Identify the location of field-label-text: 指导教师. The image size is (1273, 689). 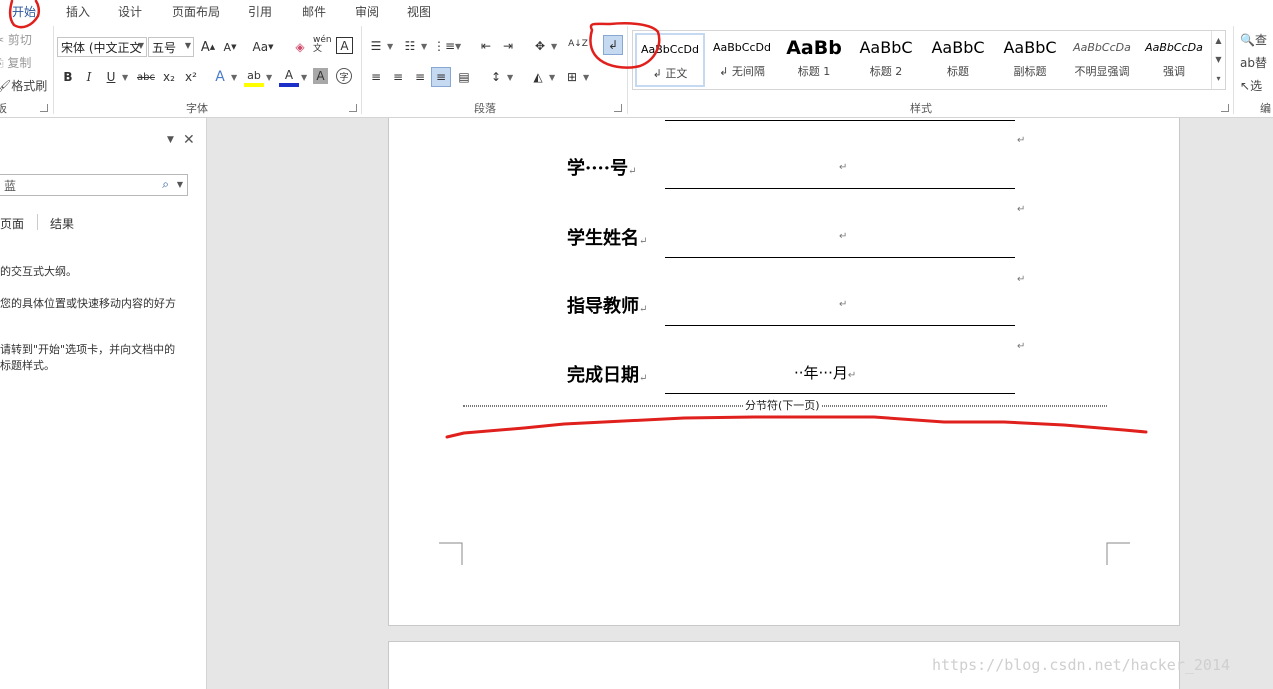
(603, 306).